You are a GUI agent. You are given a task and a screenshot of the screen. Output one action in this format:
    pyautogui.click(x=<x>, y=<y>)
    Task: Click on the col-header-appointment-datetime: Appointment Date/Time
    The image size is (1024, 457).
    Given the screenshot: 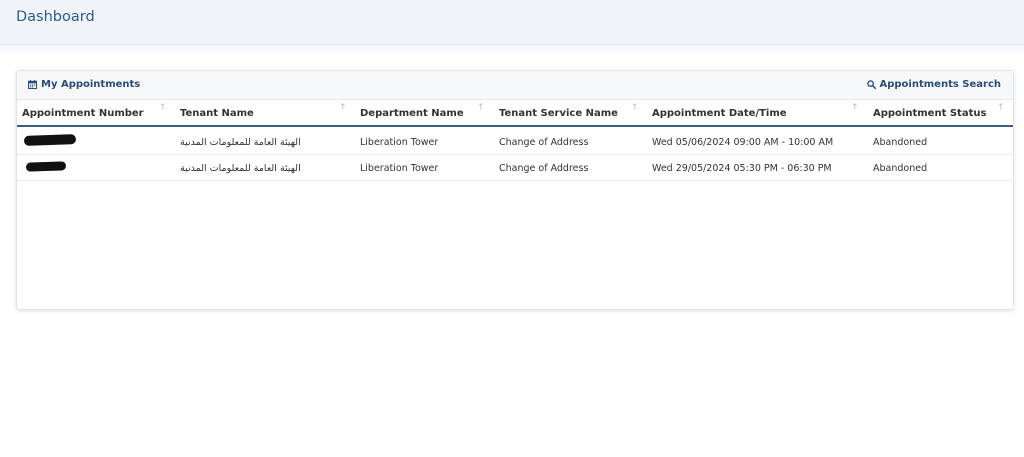 What is the action you would take?
    pyautogui.click(x=719, y=113)
    